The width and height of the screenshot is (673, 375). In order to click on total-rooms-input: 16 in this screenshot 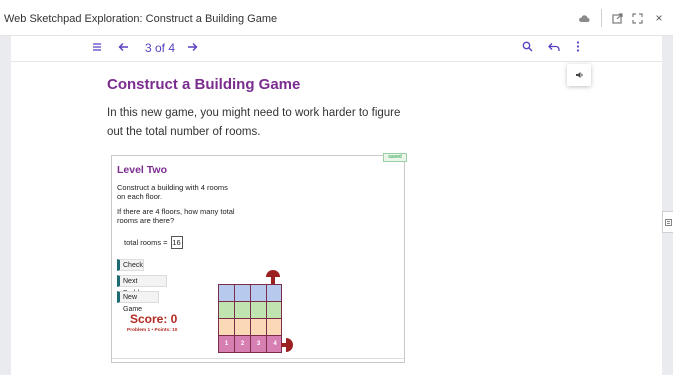, I will do `click(176, 242)`.